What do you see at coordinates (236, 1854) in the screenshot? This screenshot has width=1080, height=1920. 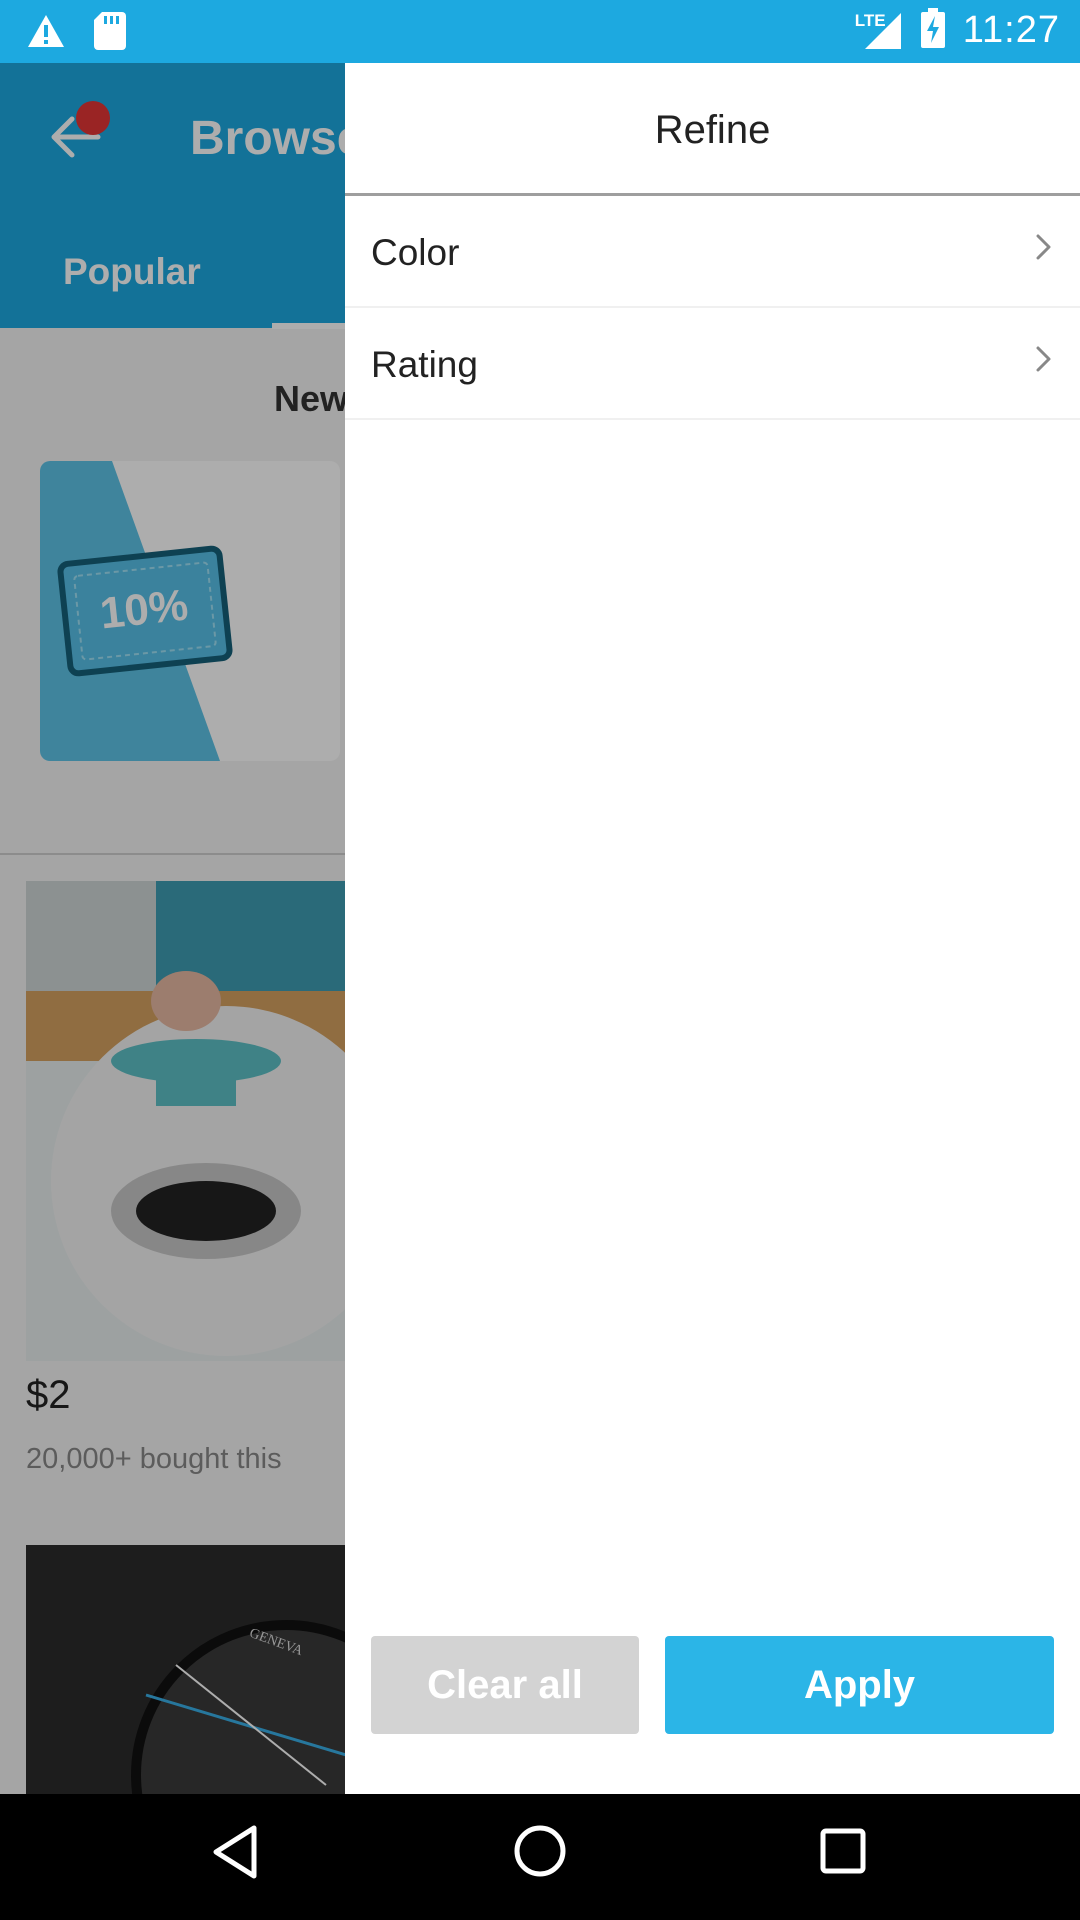 I see `back-nav-icon` at bounding box center [236, 1854].